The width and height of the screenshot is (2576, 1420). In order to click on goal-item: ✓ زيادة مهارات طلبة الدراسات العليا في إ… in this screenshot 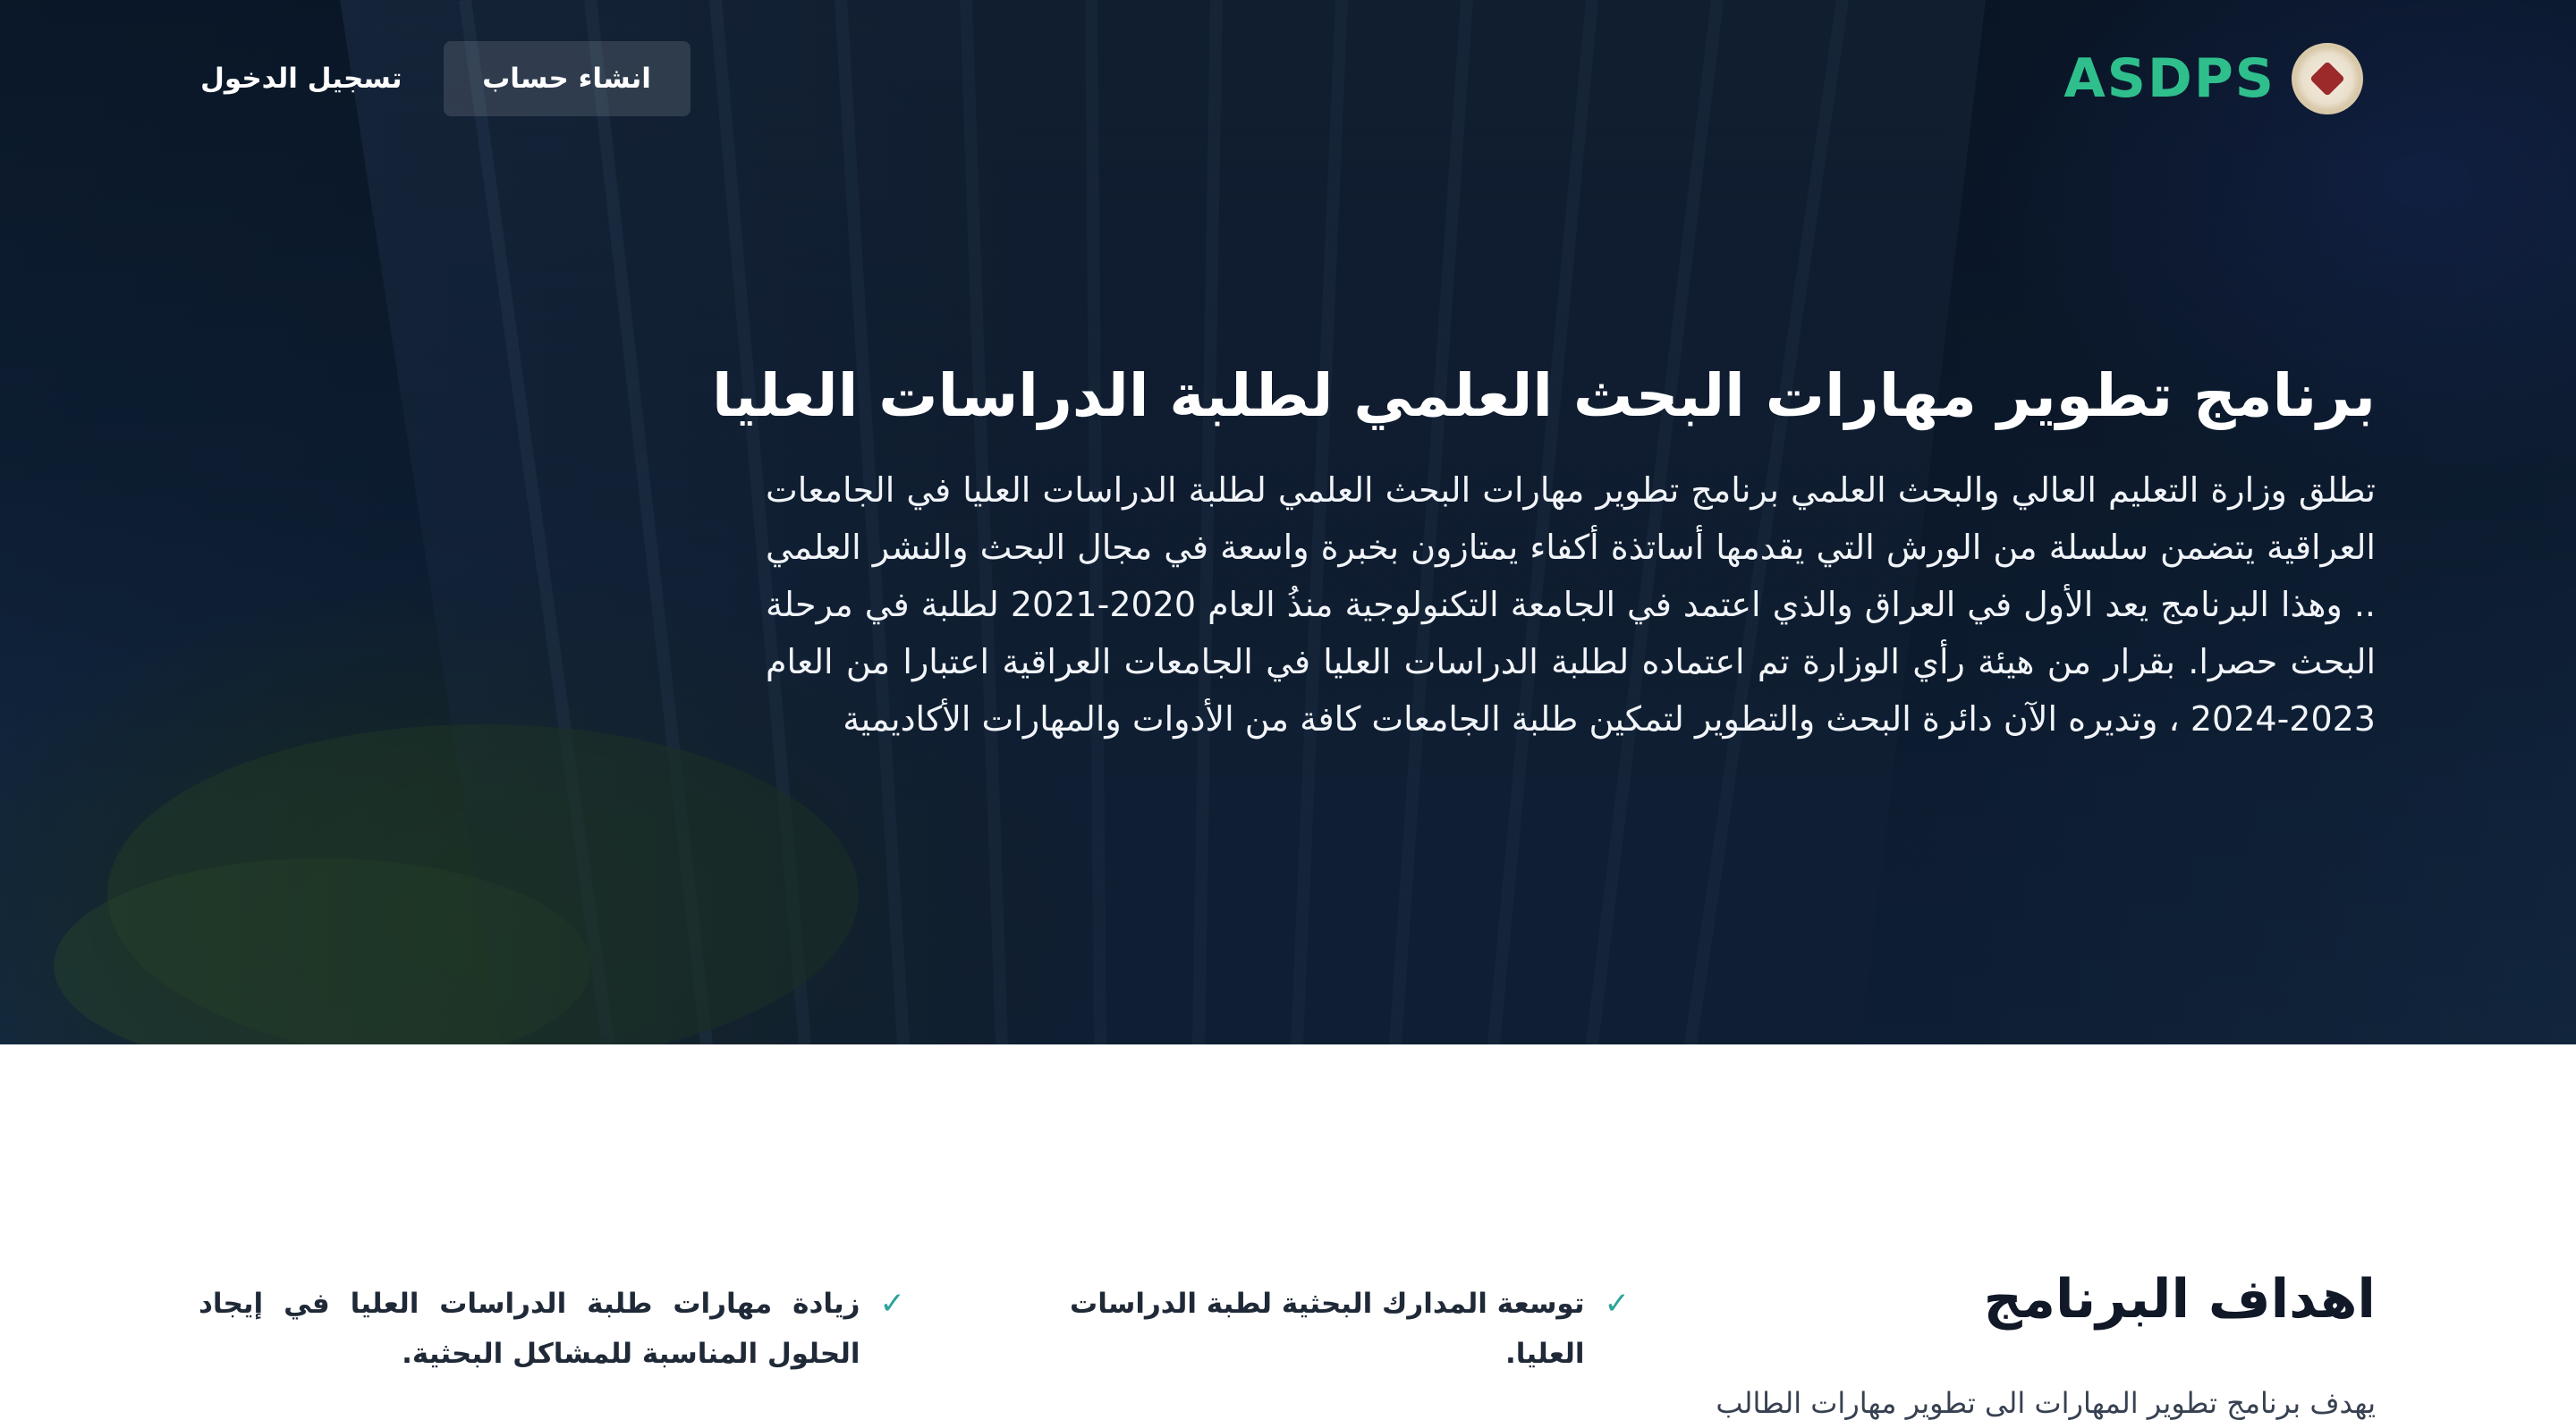, I will do `click(552, 1329)`.